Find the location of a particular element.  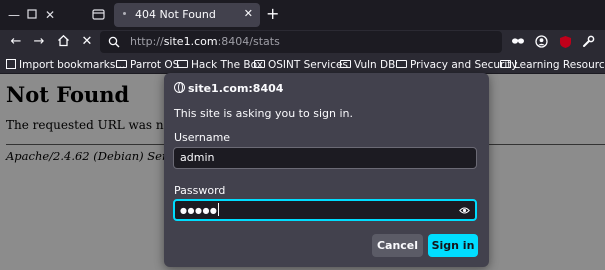

new-tab-button: + is located at coordinates (272, 14).